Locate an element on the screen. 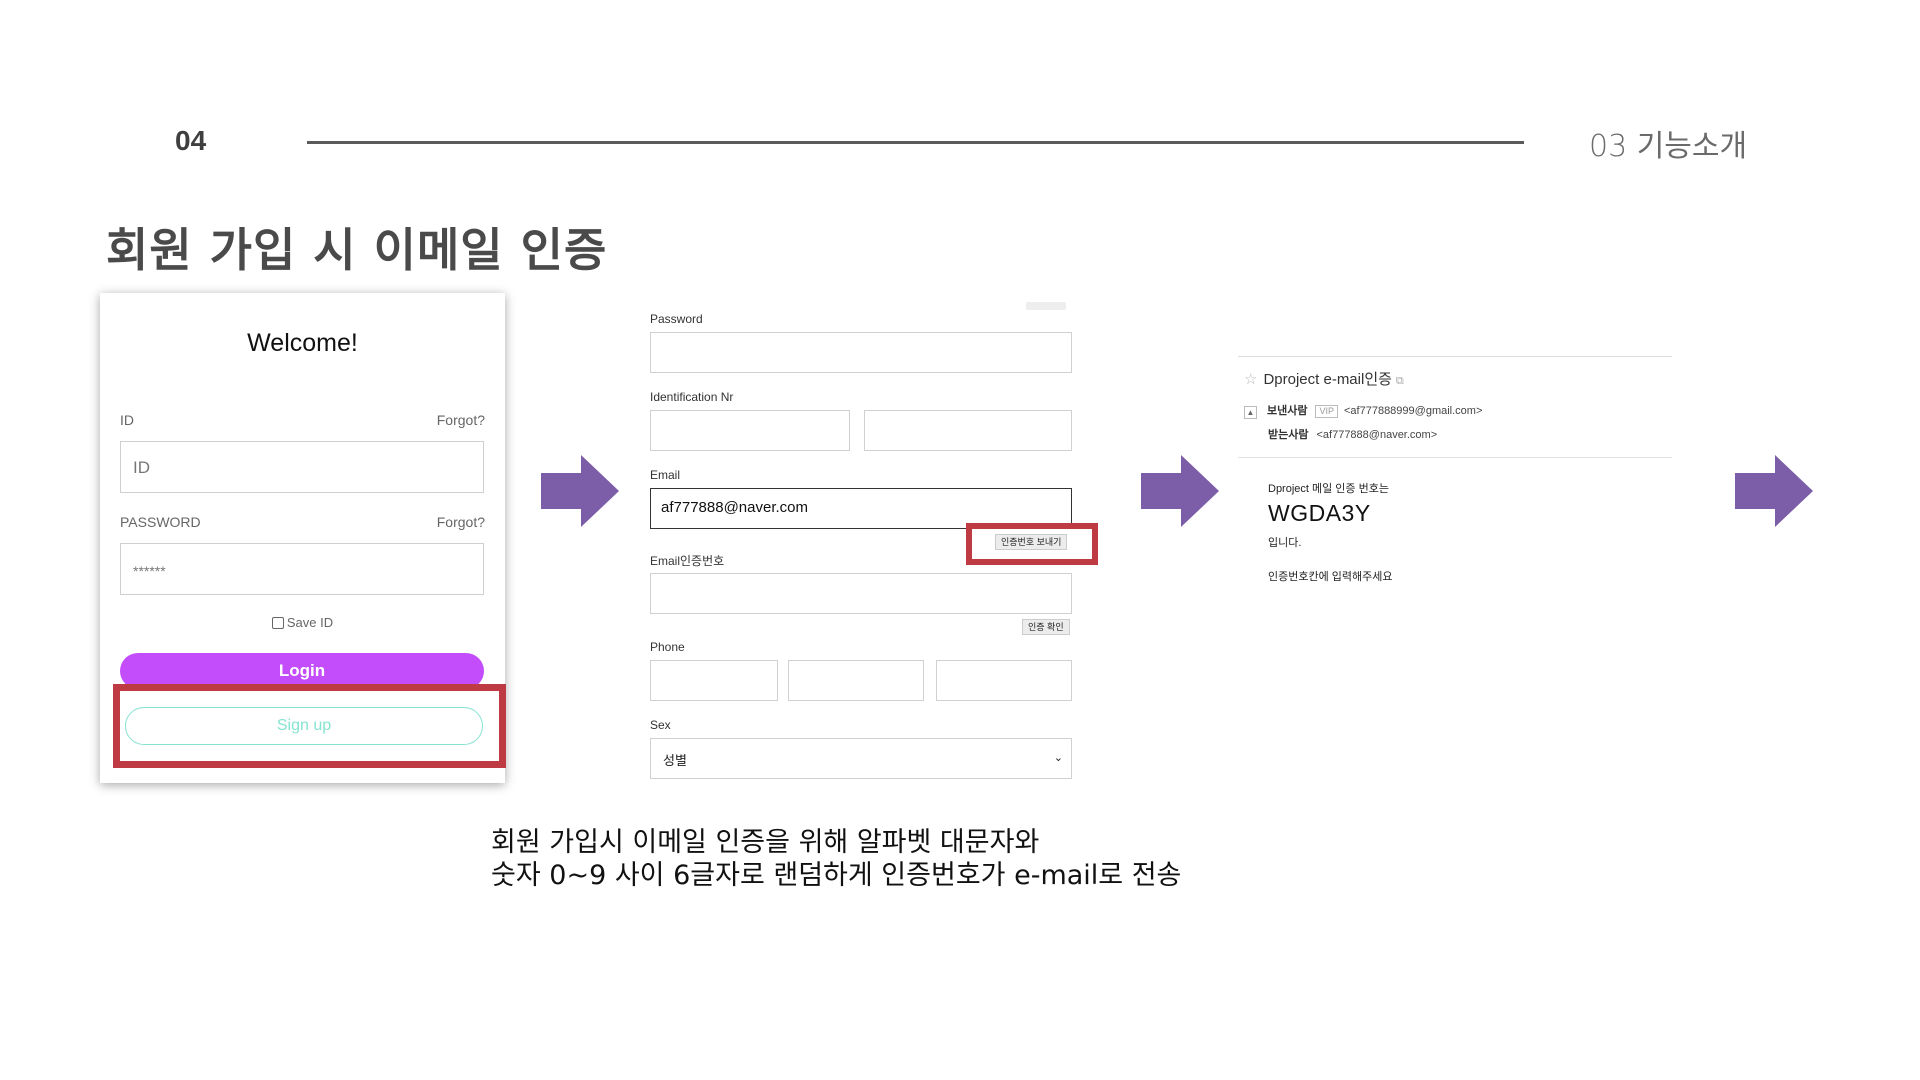  password-forgot-link: Forgot? is located at coordinates (461, 522).